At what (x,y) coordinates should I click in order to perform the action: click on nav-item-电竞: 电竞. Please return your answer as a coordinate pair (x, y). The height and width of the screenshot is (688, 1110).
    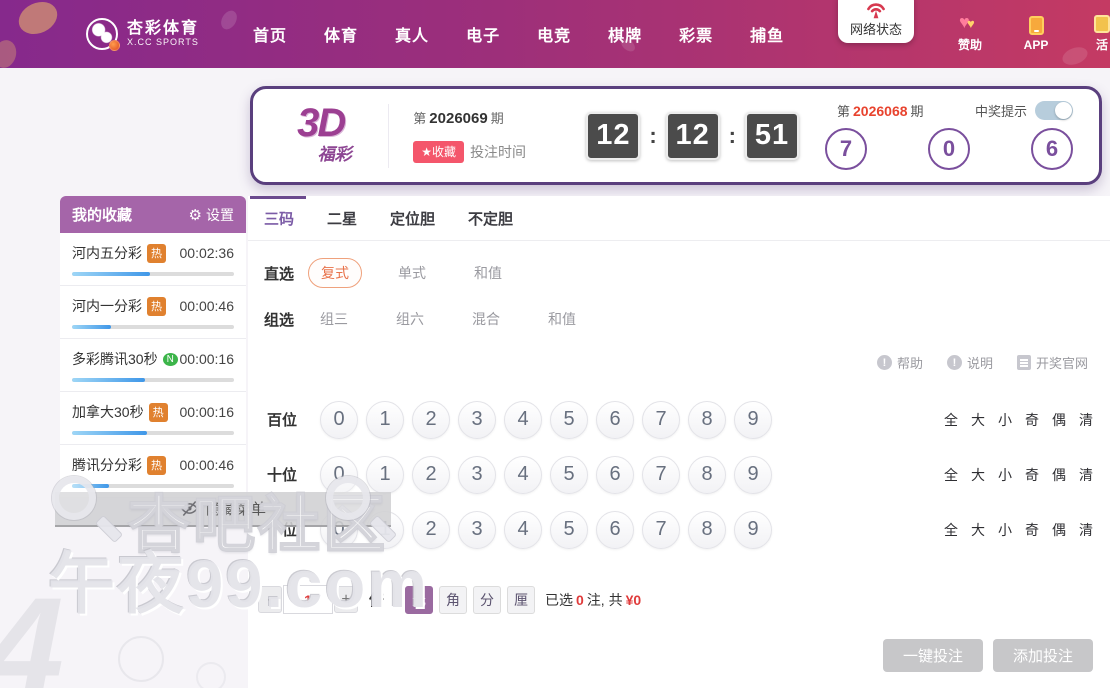
    Looking at the image, I should click on (554, 34).